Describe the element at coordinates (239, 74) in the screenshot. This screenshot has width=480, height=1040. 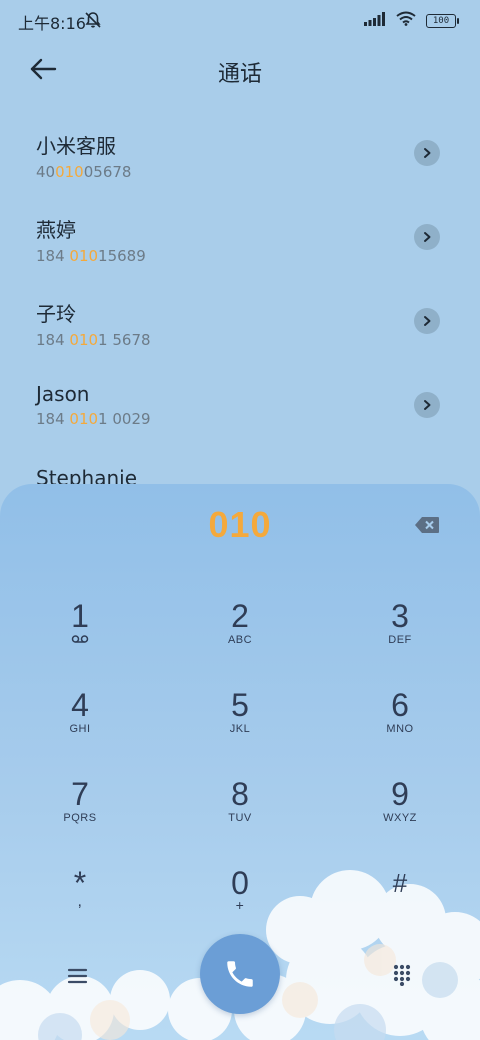
I see `page-title: 通话` at that location.